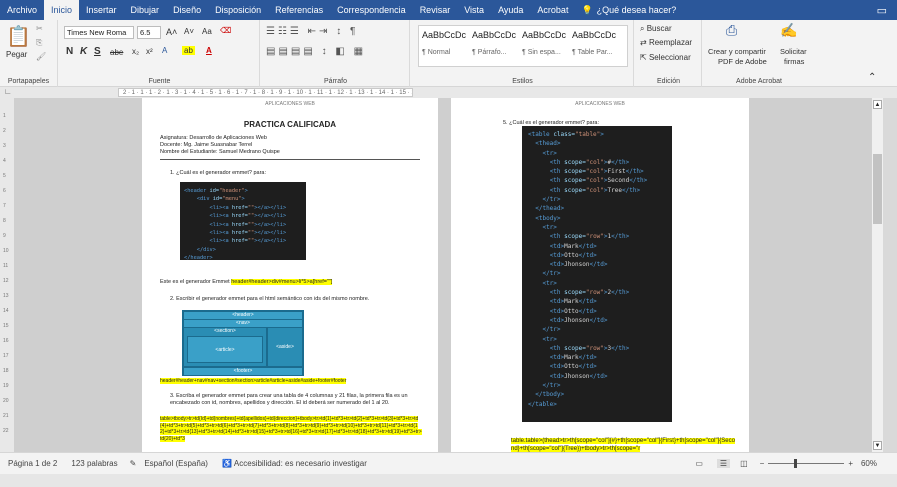  Describe the element at coordinates (176, 463) in the screenshot. I see `language: Español (España)` at that location.